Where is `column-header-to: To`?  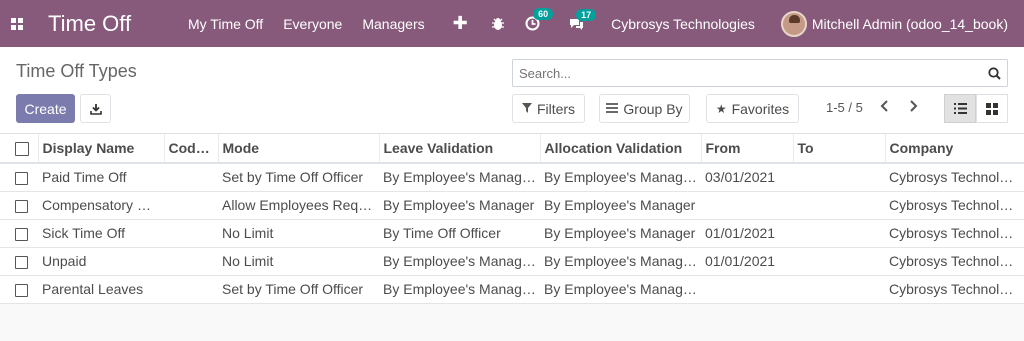
column-header-to: To is located at coordinates (839, 149).